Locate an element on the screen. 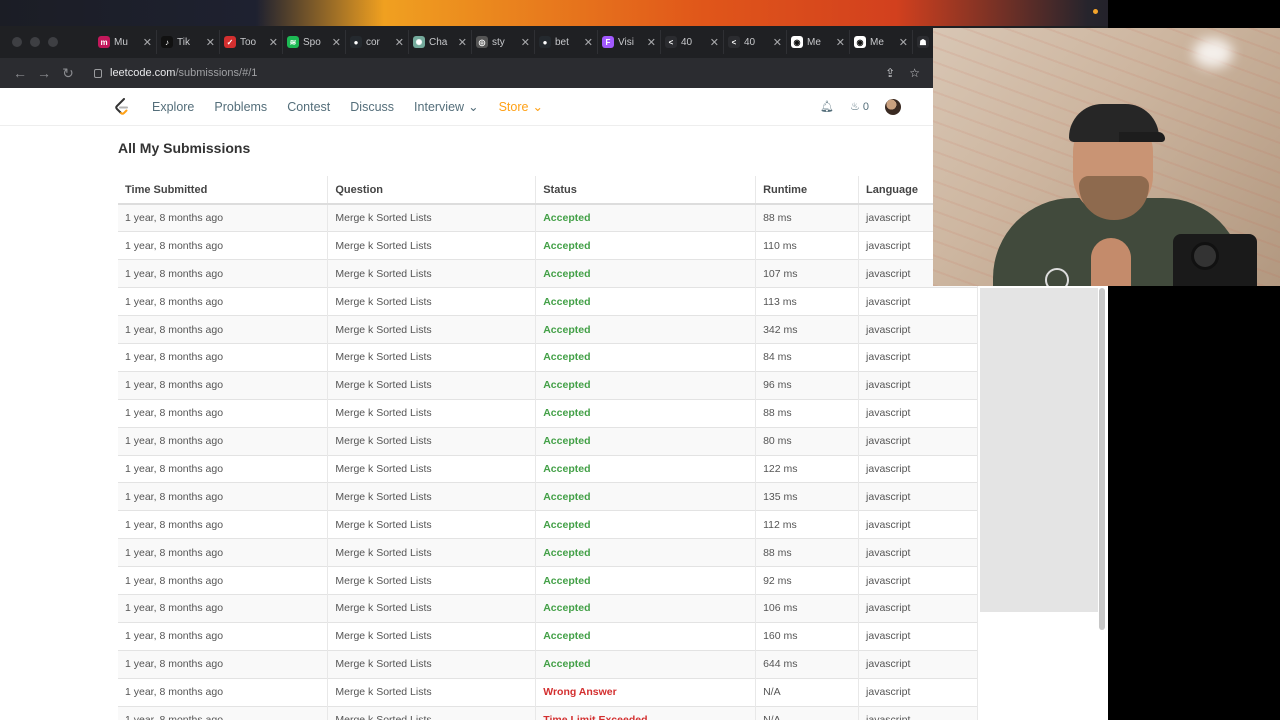  address-actions: ⇪ ☆ is located at coordinates (902, 73).